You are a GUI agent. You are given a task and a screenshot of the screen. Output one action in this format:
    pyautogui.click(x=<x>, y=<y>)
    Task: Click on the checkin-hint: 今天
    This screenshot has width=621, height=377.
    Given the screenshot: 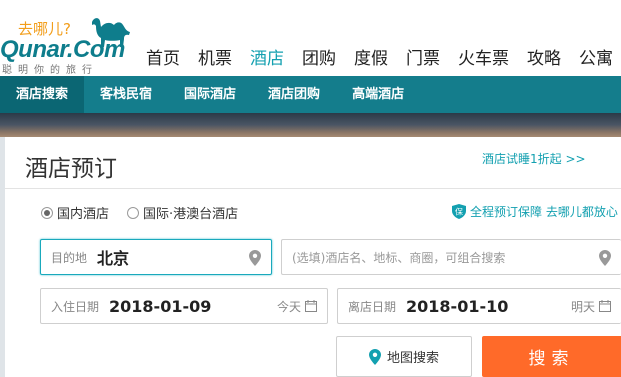 What is the action you would take?
    pyautogui.click(x=297, y=306)
    